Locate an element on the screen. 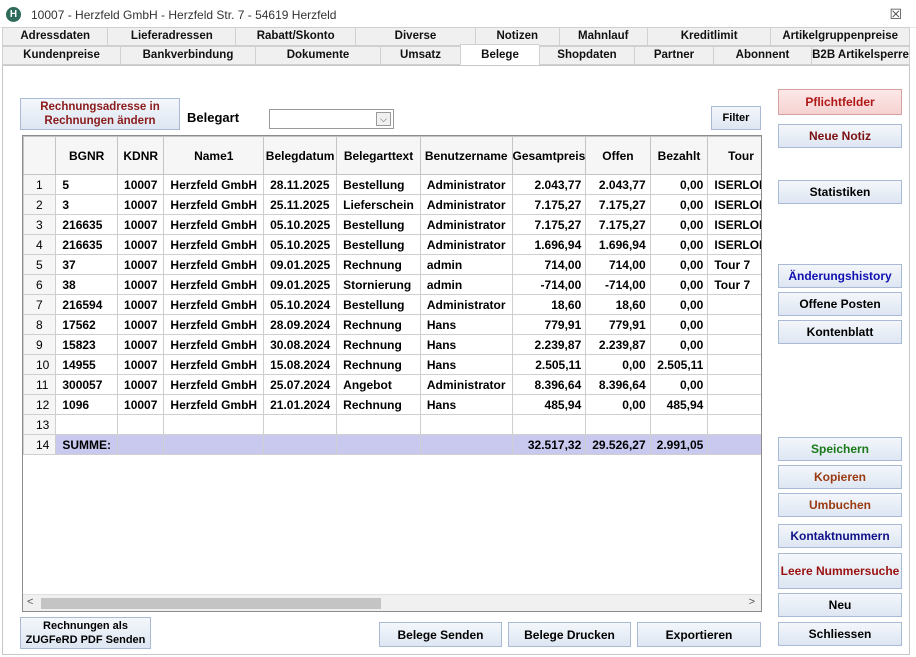 This screenshot has width=916, height=657. cell-gesamtpreis: 18,60 is located at coordinates (549, 304).